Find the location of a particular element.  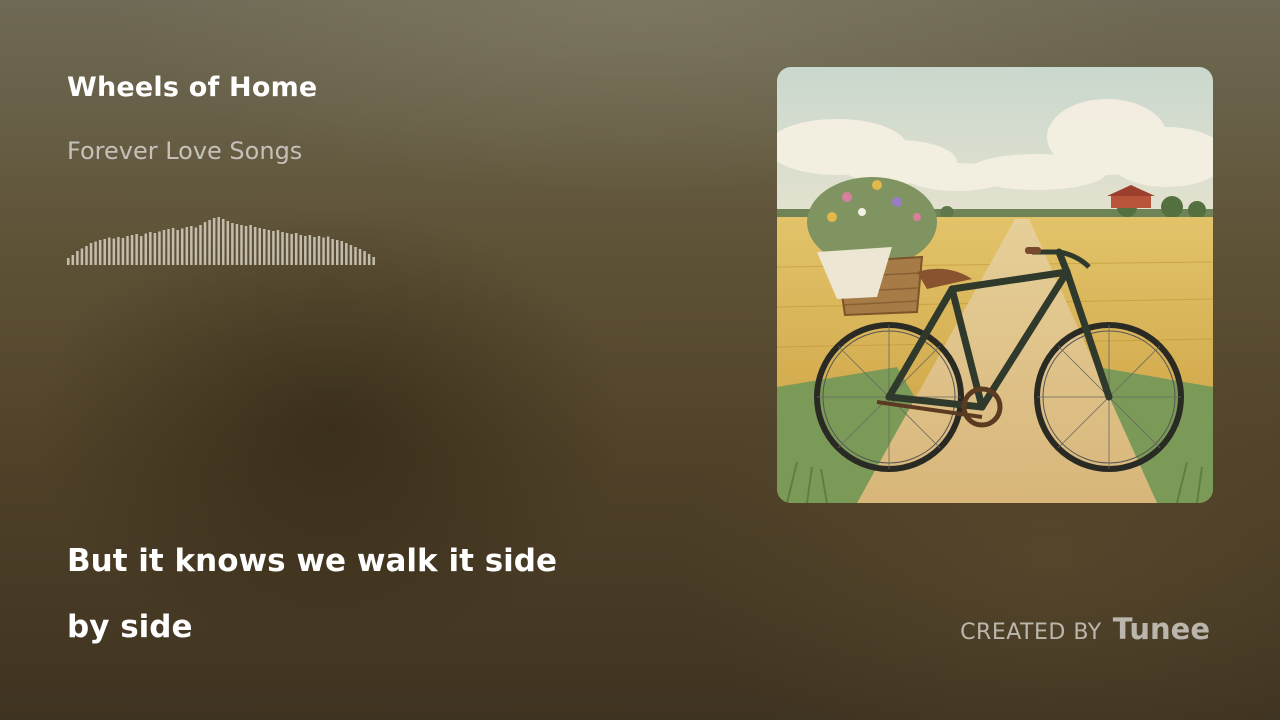

waveform-bars is located at coordinates (221, 241).